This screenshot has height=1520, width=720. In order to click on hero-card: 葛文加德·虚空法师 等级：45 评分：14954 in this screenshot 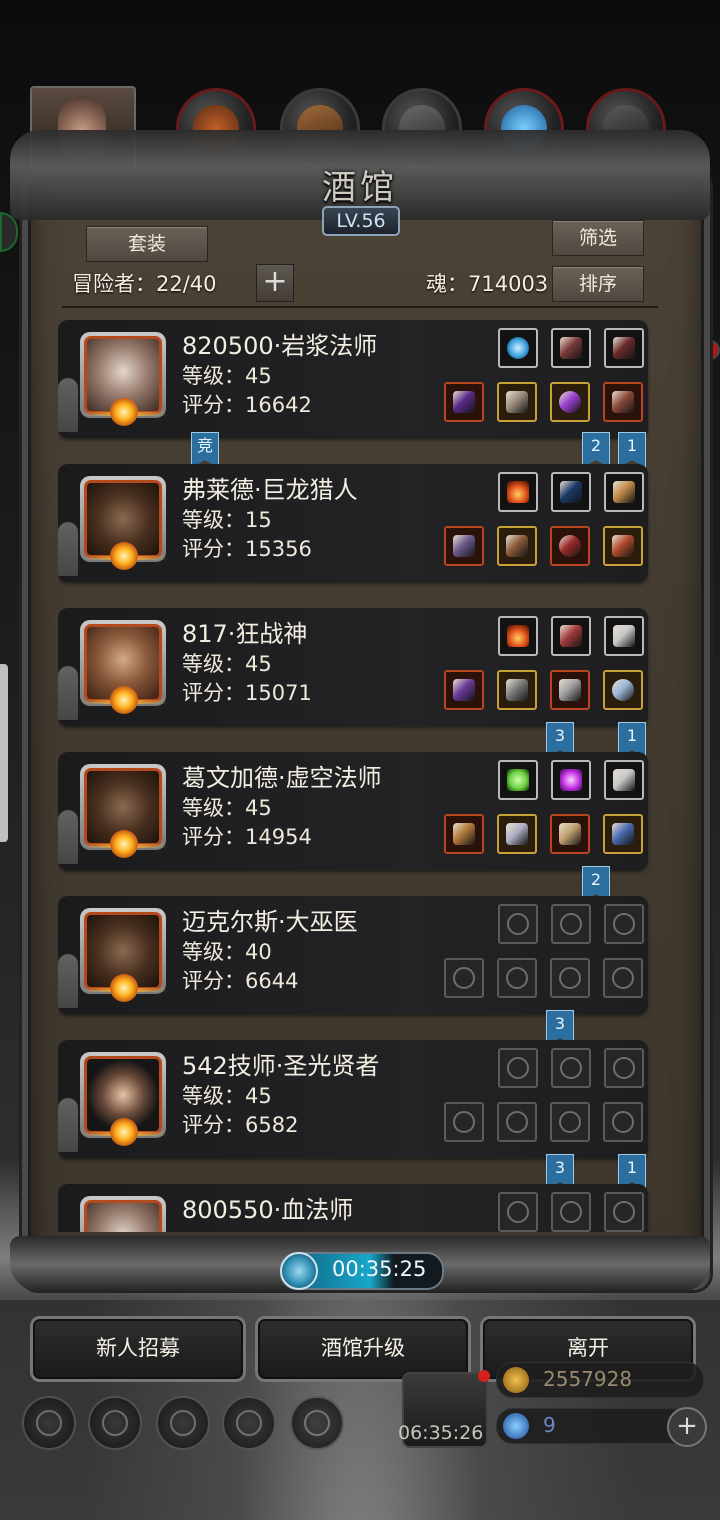, I will do `click(353, 811)`.